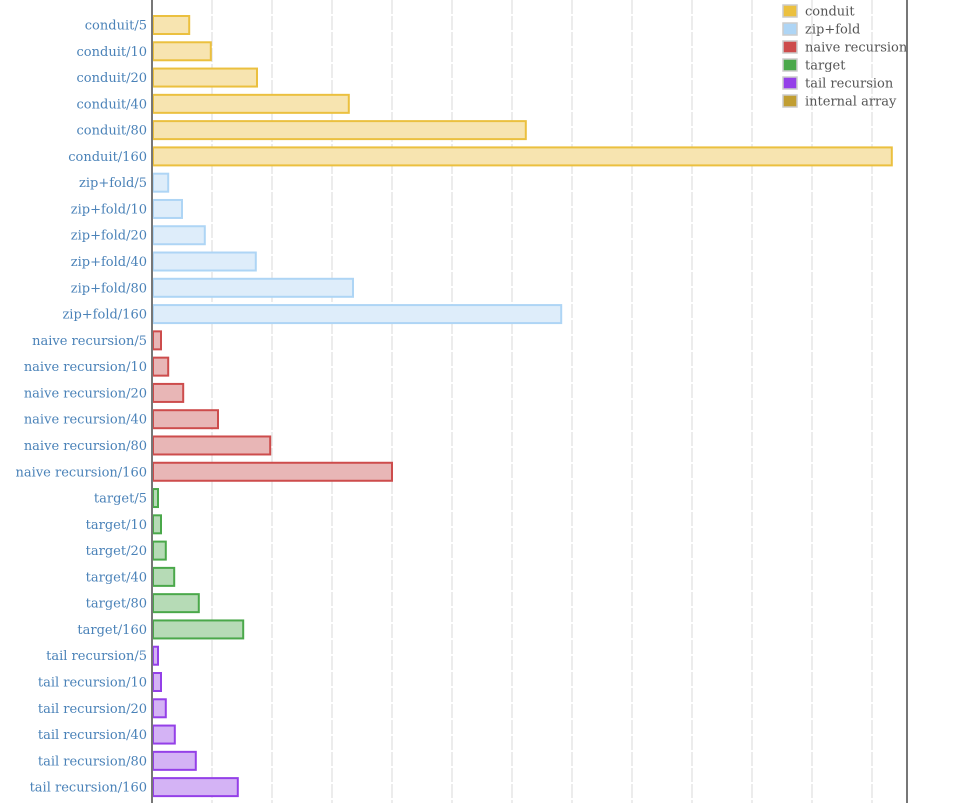  I want to click on category-label: naive recursion/40, so click(85, 420).